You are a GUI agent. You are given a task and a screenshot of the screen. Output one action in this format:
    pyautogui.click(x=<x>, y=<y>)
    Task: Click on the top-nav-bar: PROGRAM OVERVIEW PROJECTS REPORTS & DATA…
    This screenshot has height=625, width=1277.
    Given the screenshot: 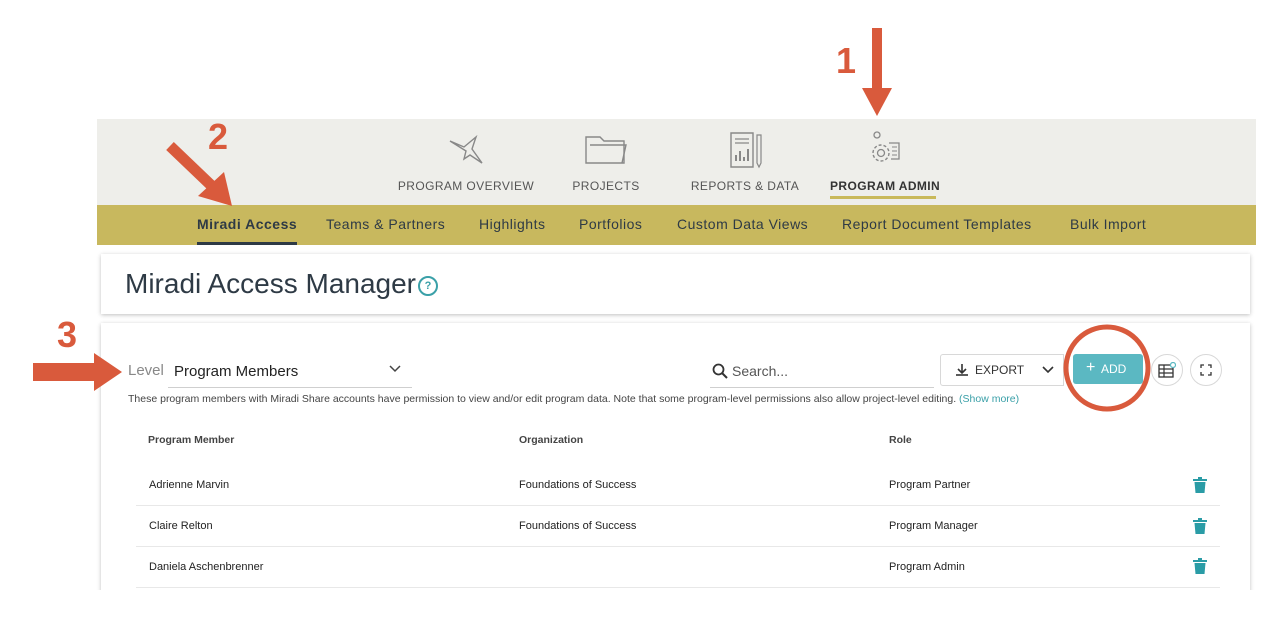 What is the action you would take?
    pyautogui.click(x=676, y=162)
    